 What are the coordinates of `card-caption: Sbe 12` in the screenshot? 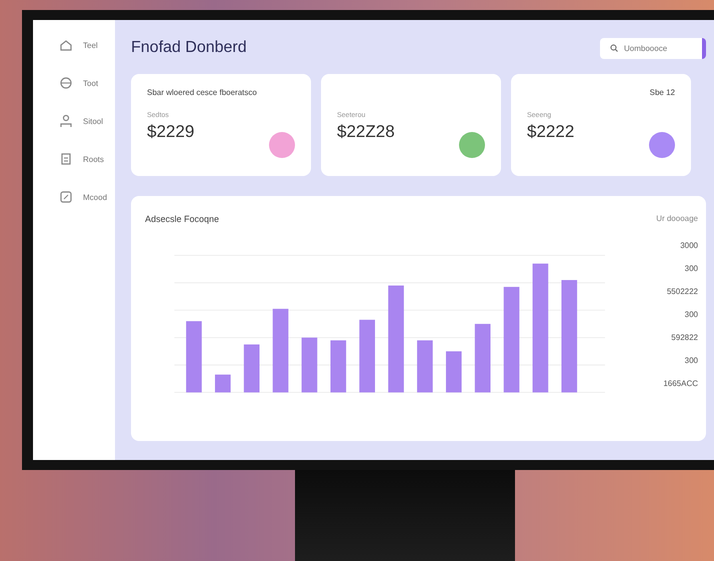 It's located at (661, 93).